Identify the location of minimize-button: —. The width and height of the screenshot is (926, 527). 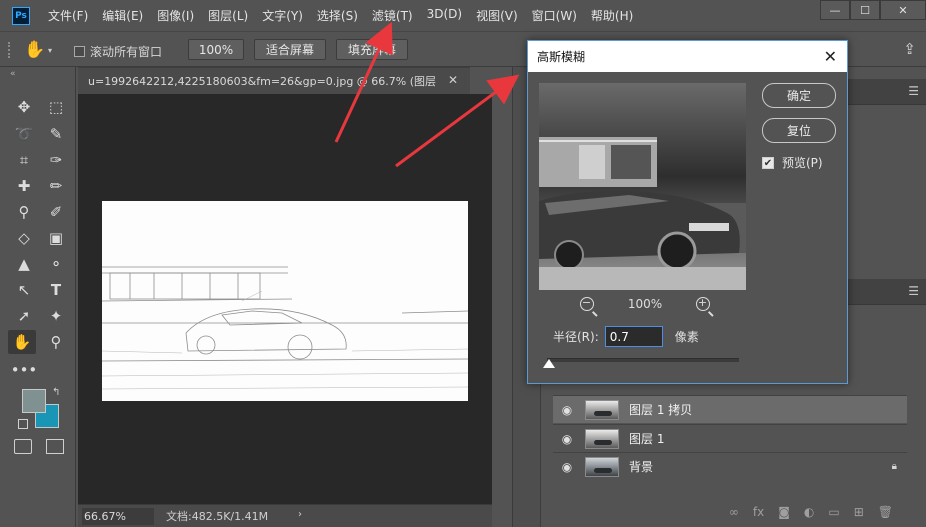
(835, 10).